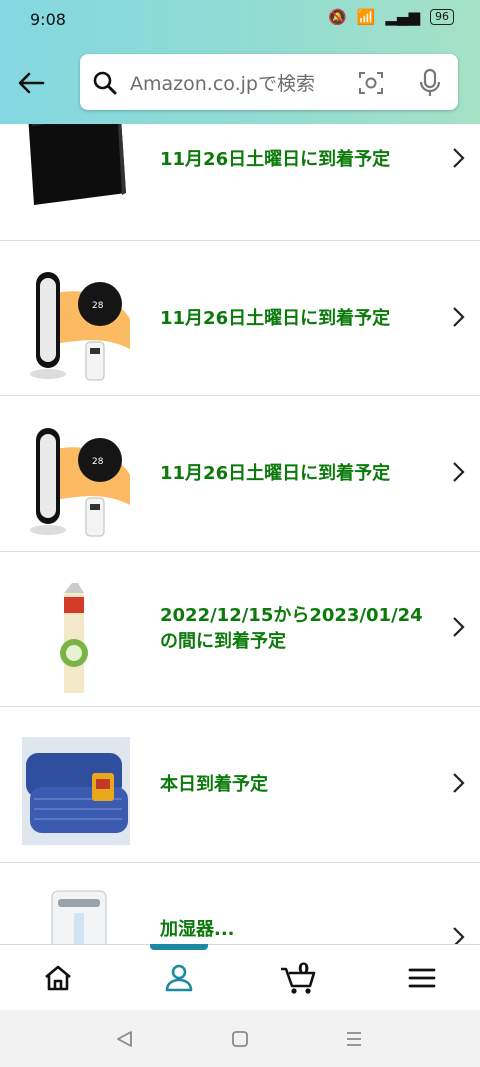 The width and height of the screenshot is (480, 1067). What do you see at coordinates (76, 791) in the screenshot?
I see `pillows-image` at bounding box center [76, 791].